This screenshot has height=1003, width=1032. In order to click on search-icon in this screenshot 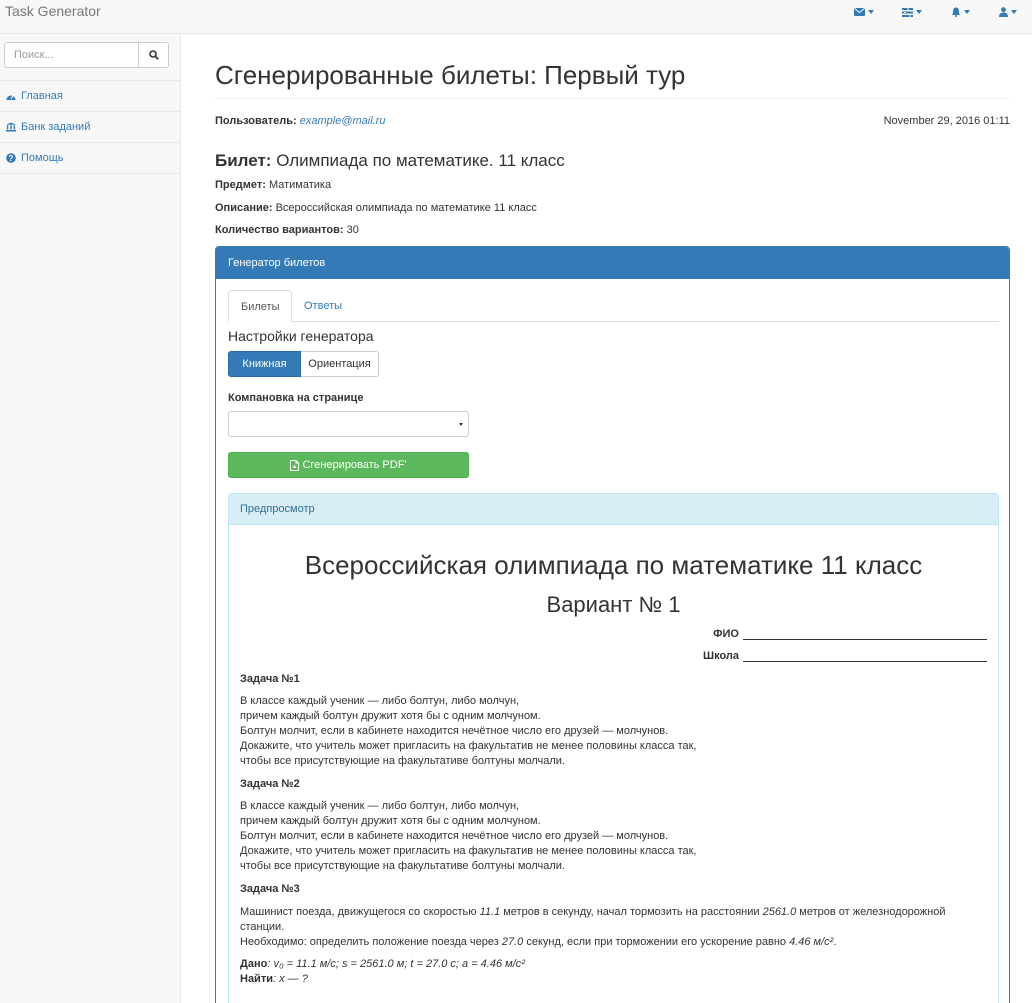, I will do `click(153, 55)`.